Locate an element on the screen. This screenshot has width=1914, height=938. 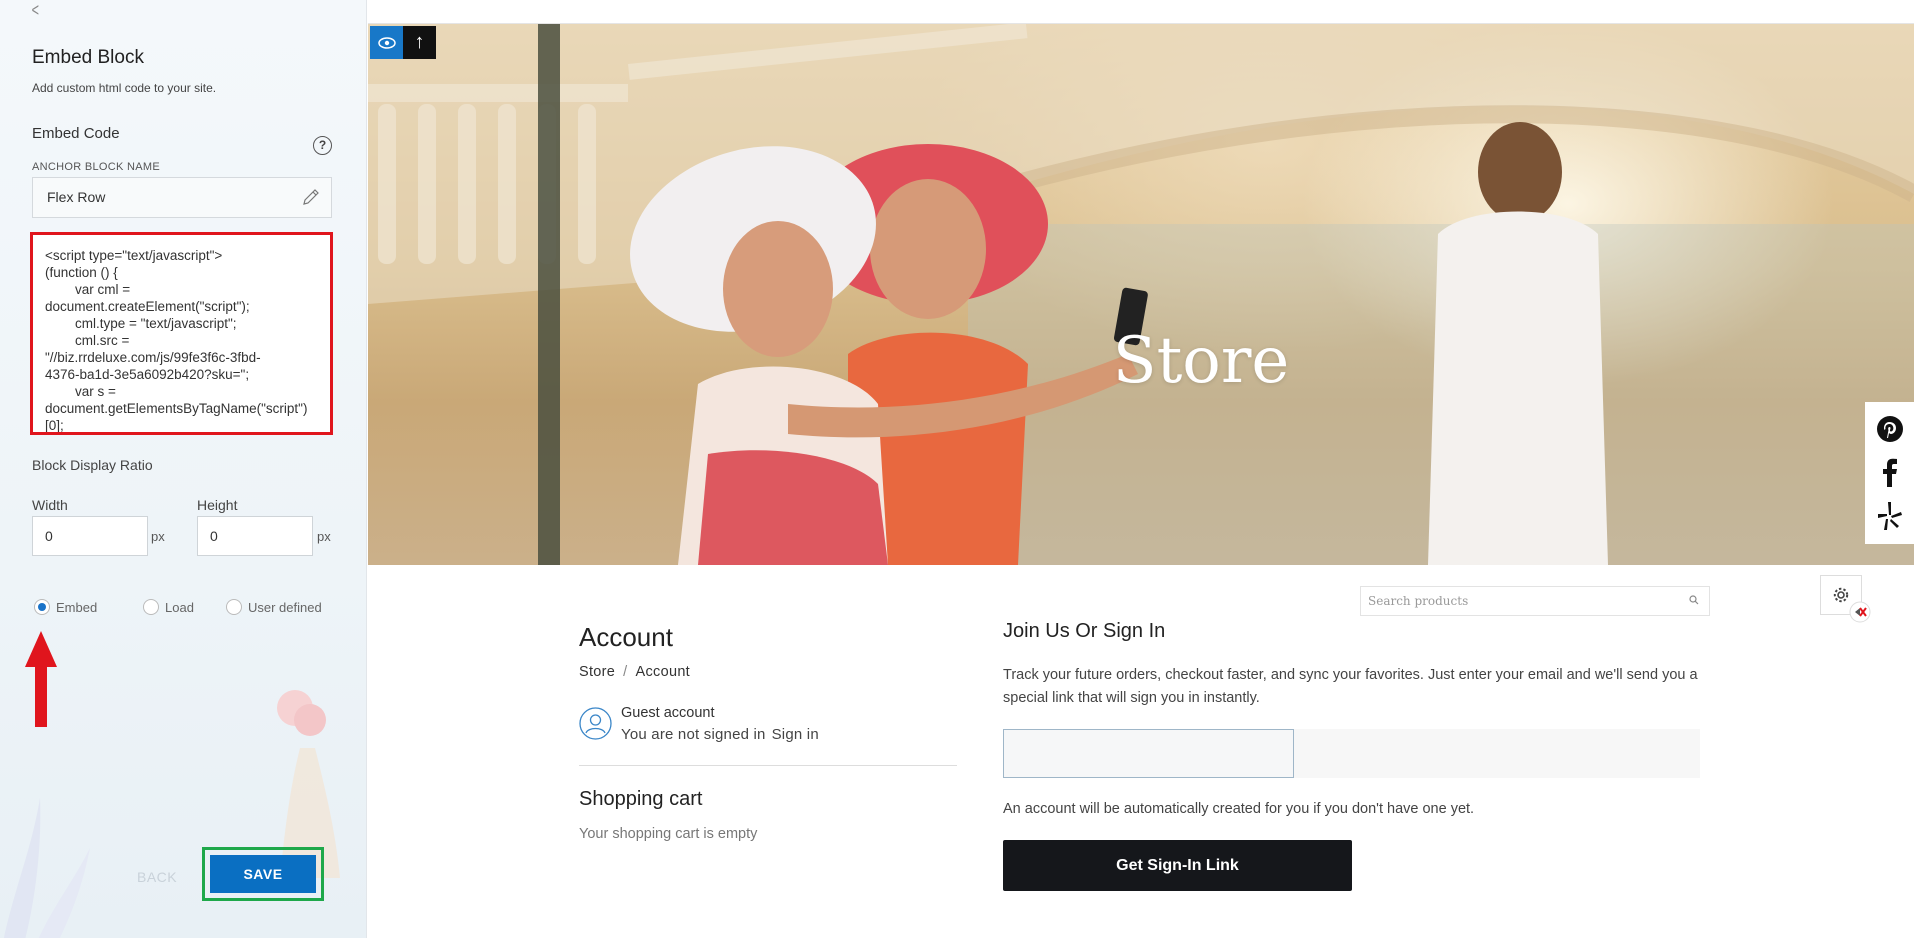
panel-subtitle: Add custom html code to your site. is located at coordinates (124, 88).